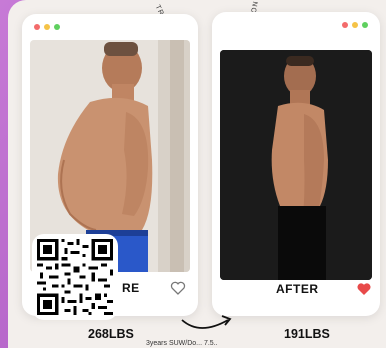 The image size is (386, 348). What do you see at coordinates (178, 288) in the screenshot?
I see `heart-outline-icon` at bounding box center [178, 288].